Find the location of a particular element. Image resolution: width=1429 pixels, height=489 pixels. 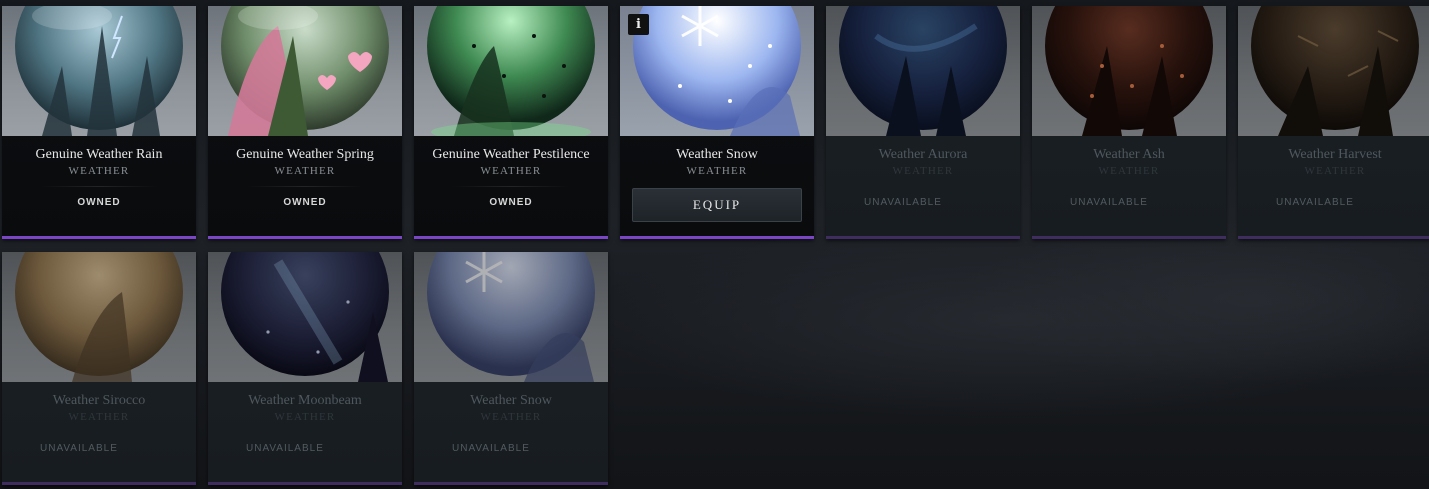

info-icon: i is located at coordinates (638, 24).